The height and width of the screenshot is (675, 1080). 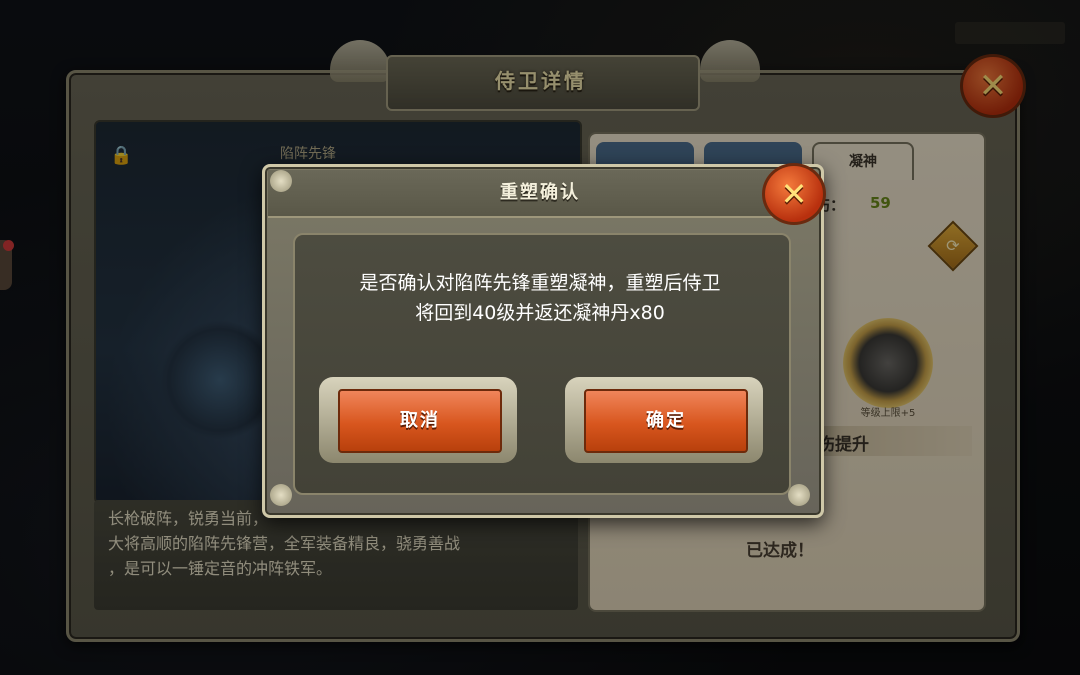 What do you see at coordinates (540, 313) in the screenshot?
I see `dialog-message-line: 将回到40级并返还凝神丹x80` at bounding box center [540, 313].